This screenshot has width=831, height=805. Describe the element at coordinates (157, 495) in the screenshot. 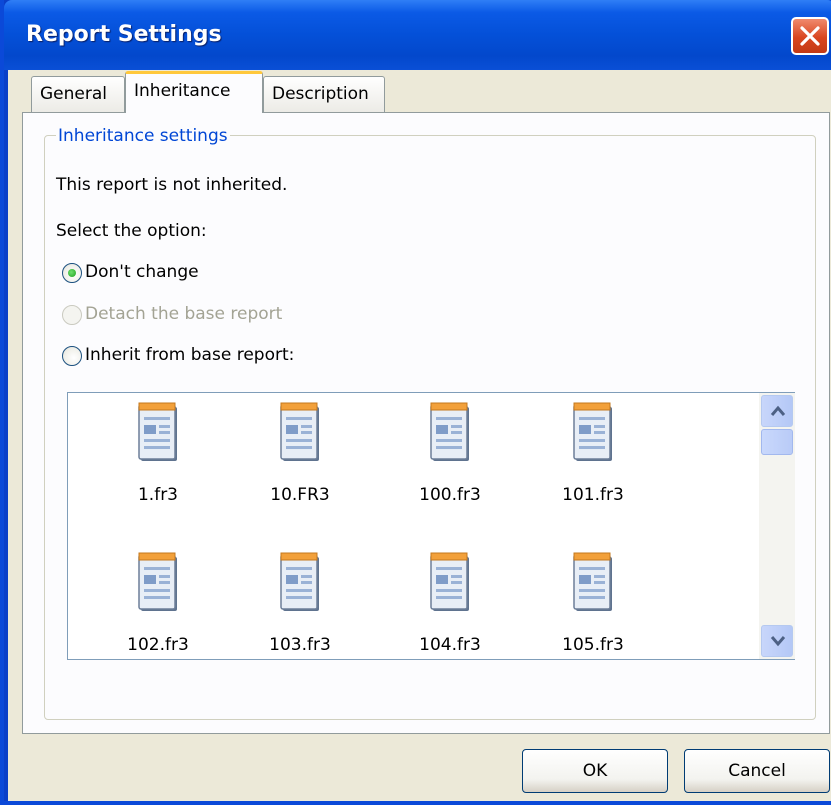

I see `file-item-label: 1.fr3` at that location.